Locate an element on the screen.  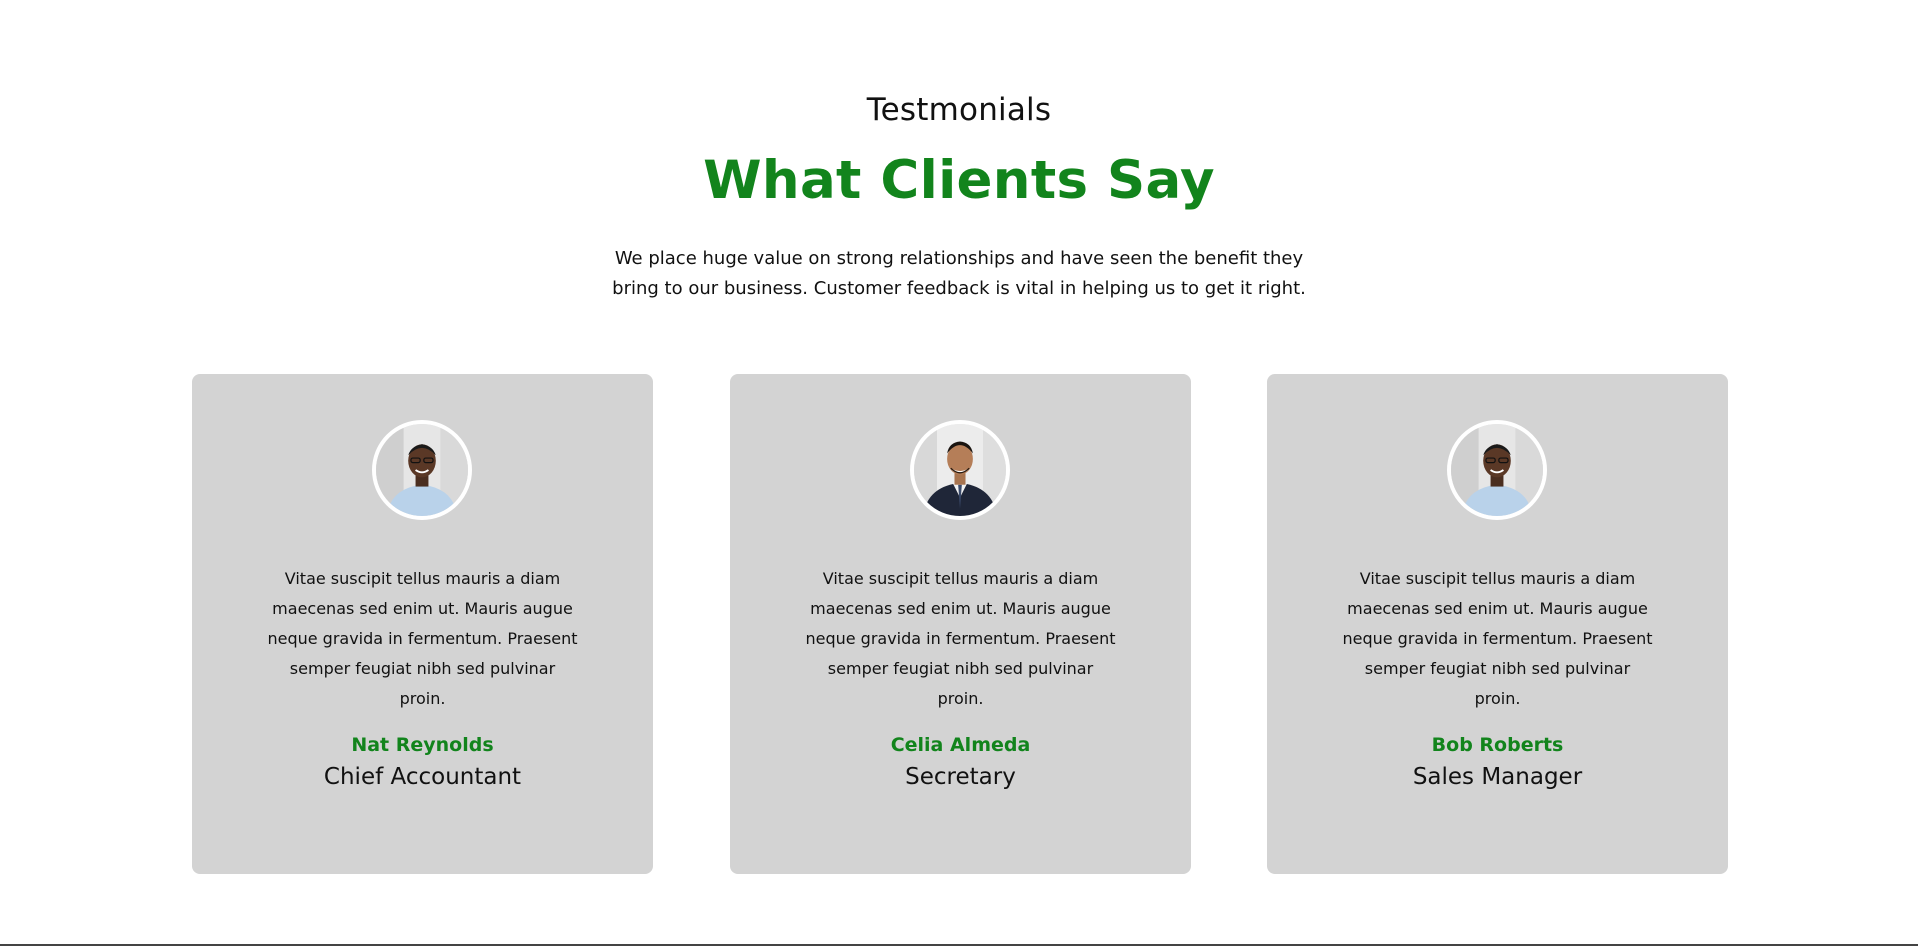
client-role: Sales Manager is located at coordinates (1497, 777).